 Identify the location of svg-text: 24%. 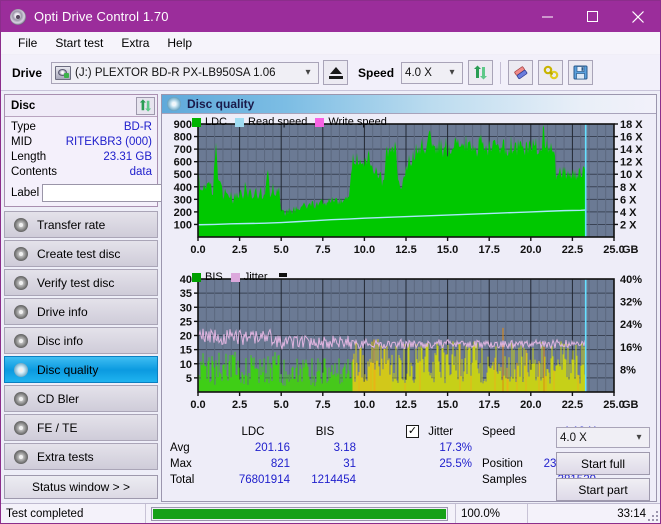
(631, 325).